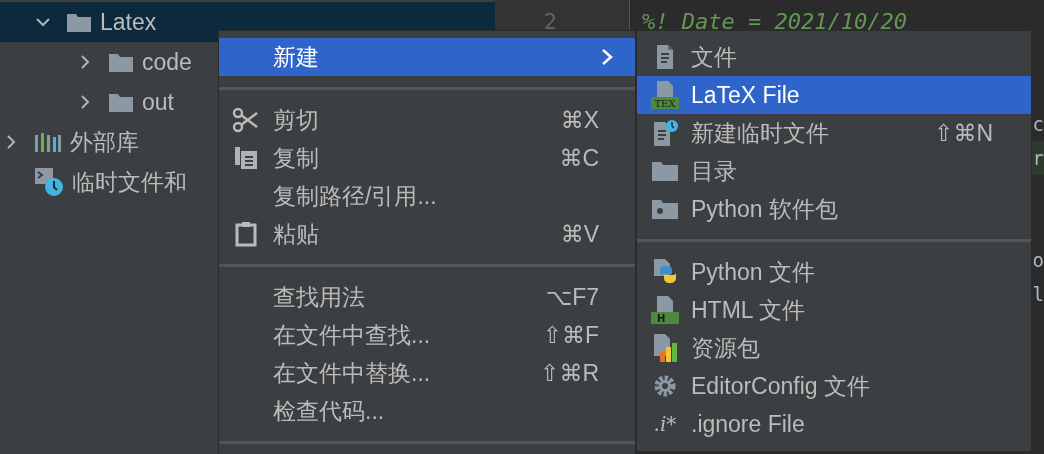  Describe the element at coordinates (579, 234) in the screenshot. I see `shortcut-label: ⌘V` at that location.